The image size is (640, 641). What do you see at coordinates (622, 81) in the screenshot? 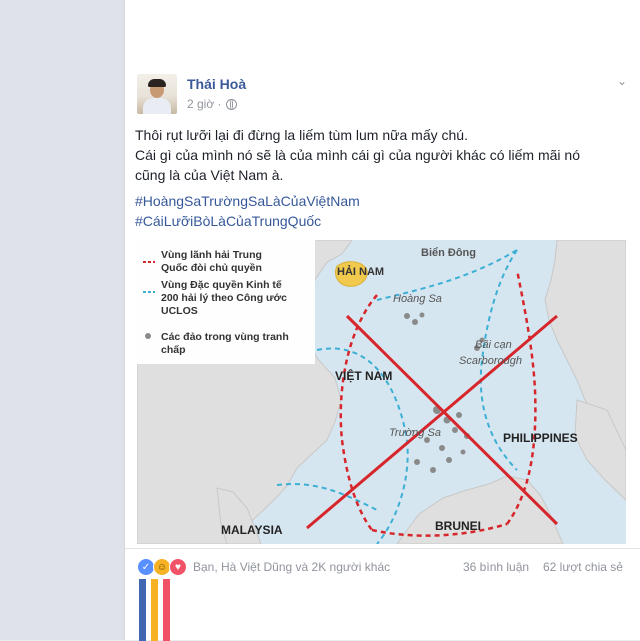
I see `chevron-down-icon: ⌄` at bounding box center [622, 81].